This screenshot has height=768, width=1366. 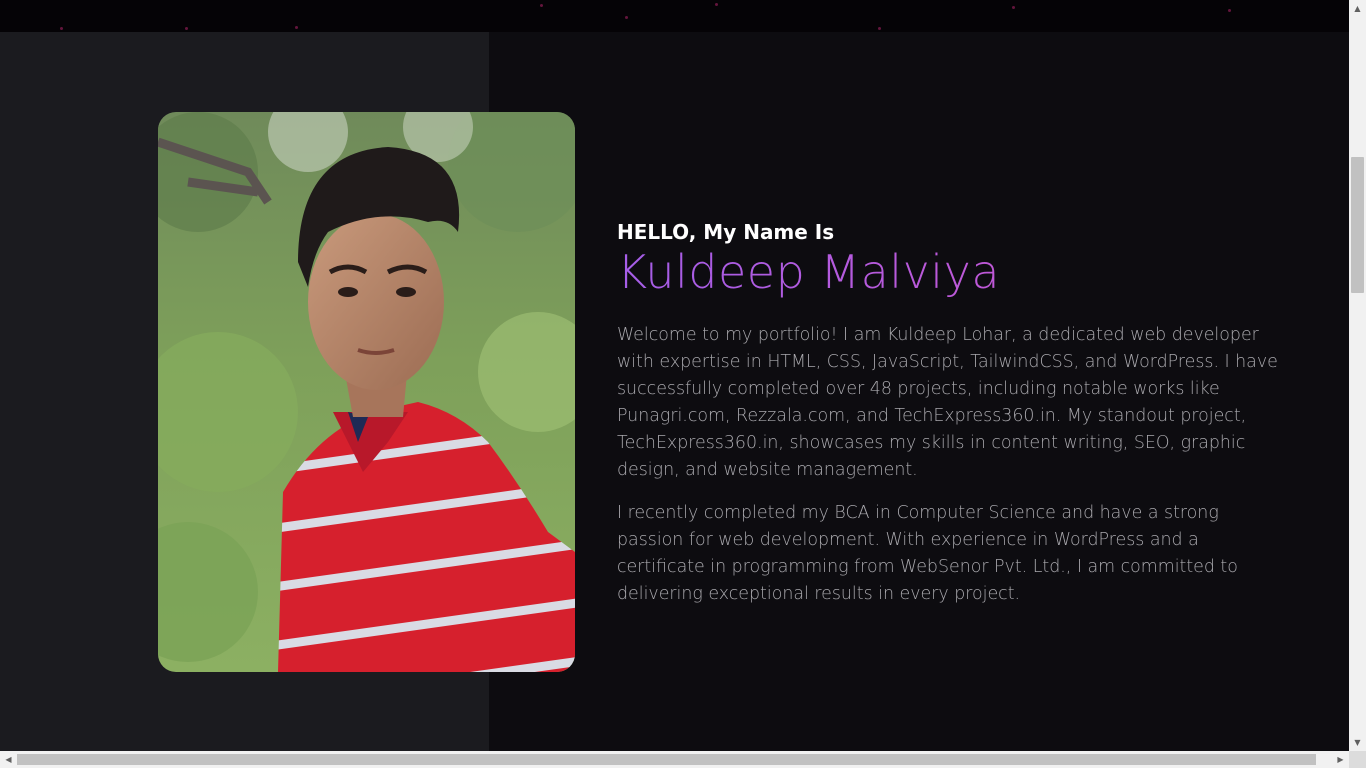 I want to click on scroll-left-icon: ◀, so click(x=8, y=759).